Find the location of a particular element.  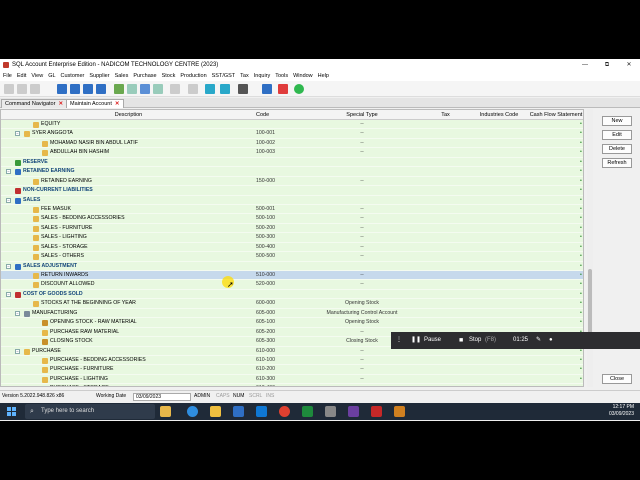

stop-button: Stop is located at coordinates (475, 340).